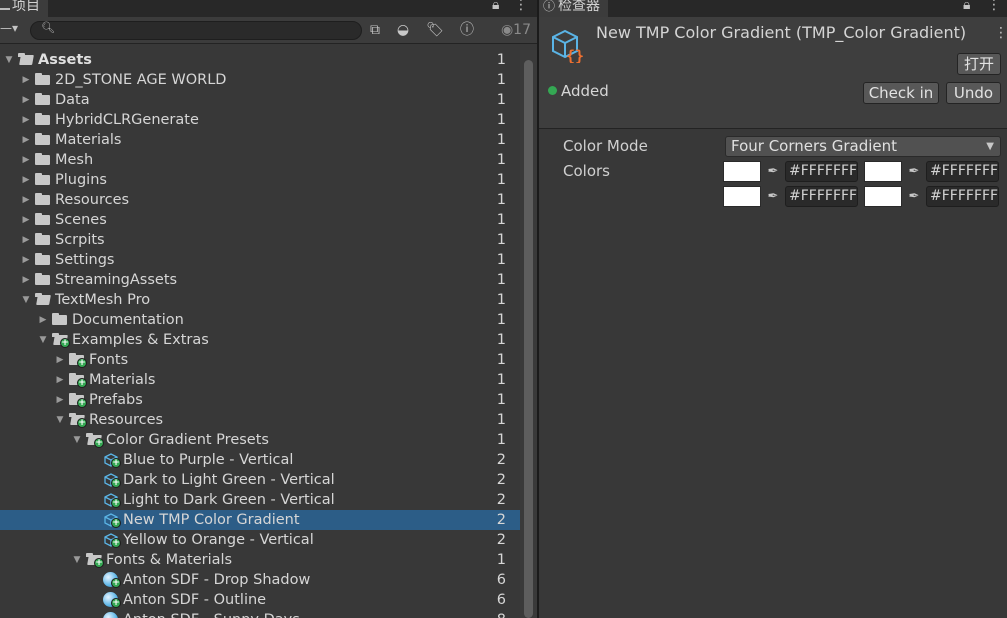 The width and height of the screenshot is (1007, 618). I want to click on dropdown-caret-icon: ▼, so click(990, 146).